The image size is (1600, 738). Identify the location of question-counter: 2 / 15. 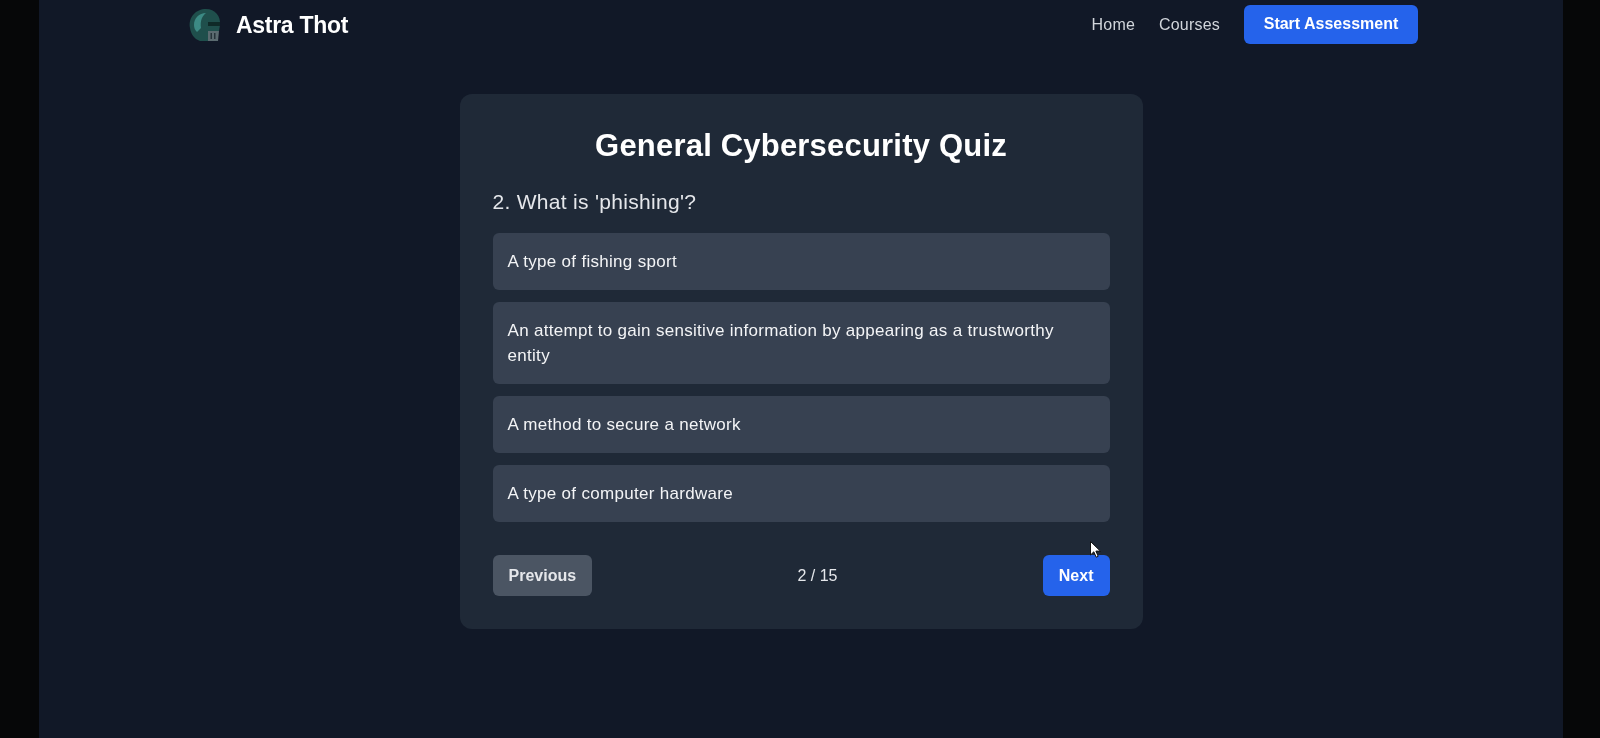
(817, 575).